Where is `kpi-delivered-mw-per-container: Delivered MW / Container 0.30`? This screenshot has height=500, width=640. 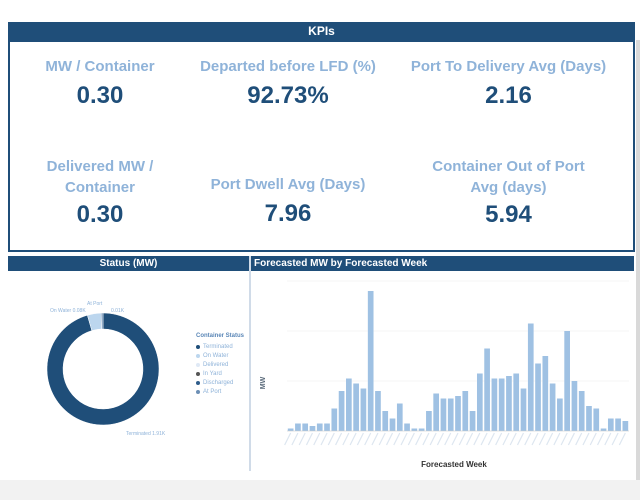 kpi-delivered-mw-per-container: Delivered MW / Container 0.30 is located at coordinates (100, 193).